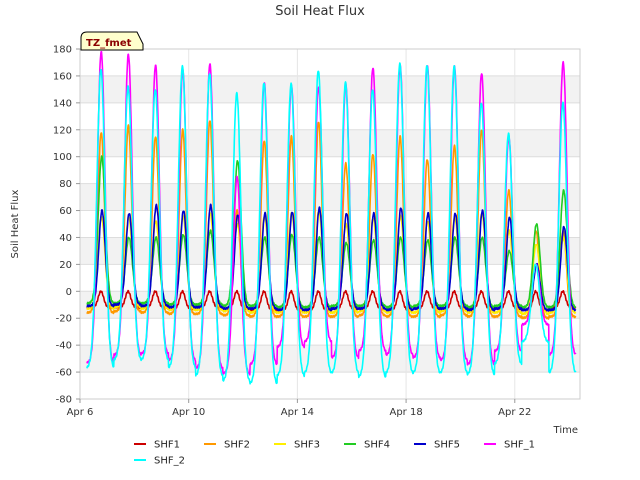  I want to click on y-tick-label: 140, so click(62, 103).